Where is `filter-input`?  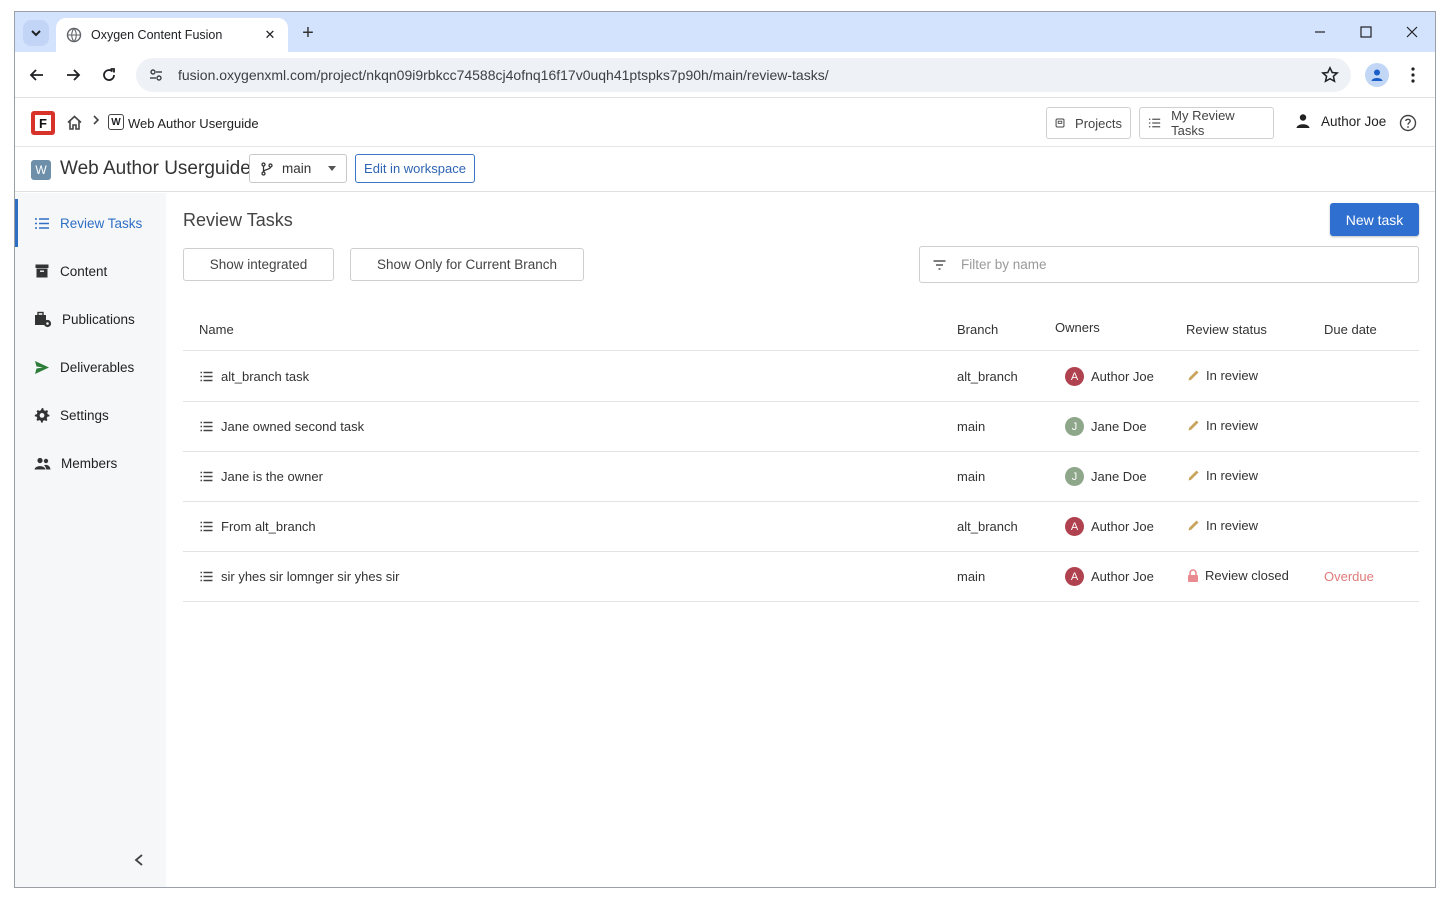 filter-input is located at coordinates (1181, 264).